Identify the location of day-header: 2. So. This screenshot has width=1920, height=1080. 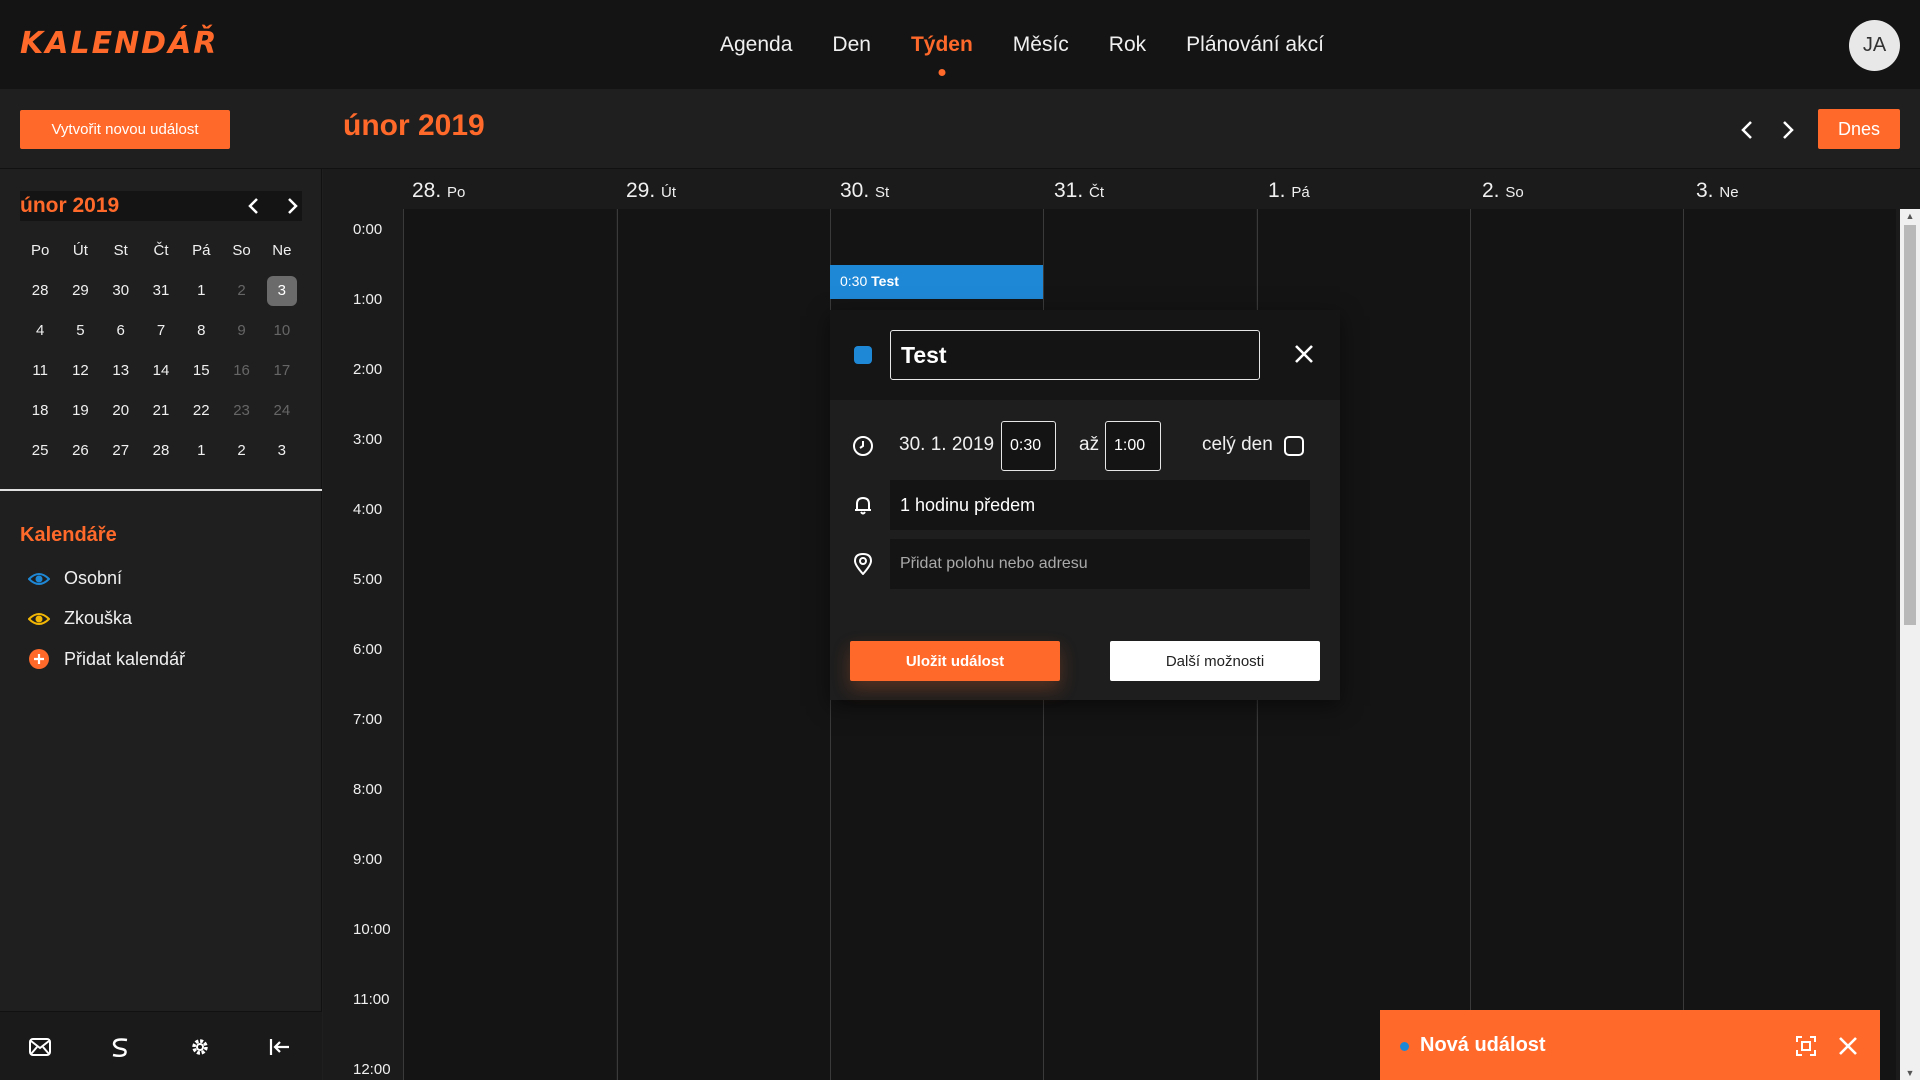
(1503, 191).